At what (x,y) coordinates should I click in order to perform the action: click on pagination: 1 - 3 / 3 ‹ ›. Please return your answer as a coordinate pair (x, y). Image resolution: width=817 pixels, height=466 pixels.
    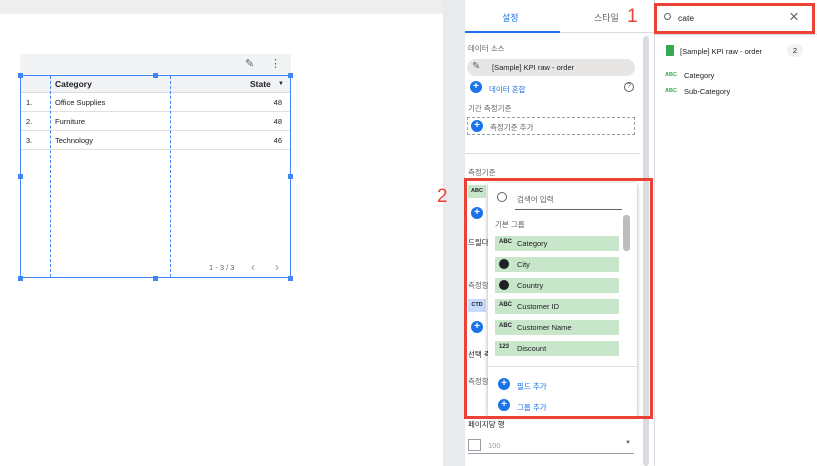
    Looking at the image, I should click on (244, 267).